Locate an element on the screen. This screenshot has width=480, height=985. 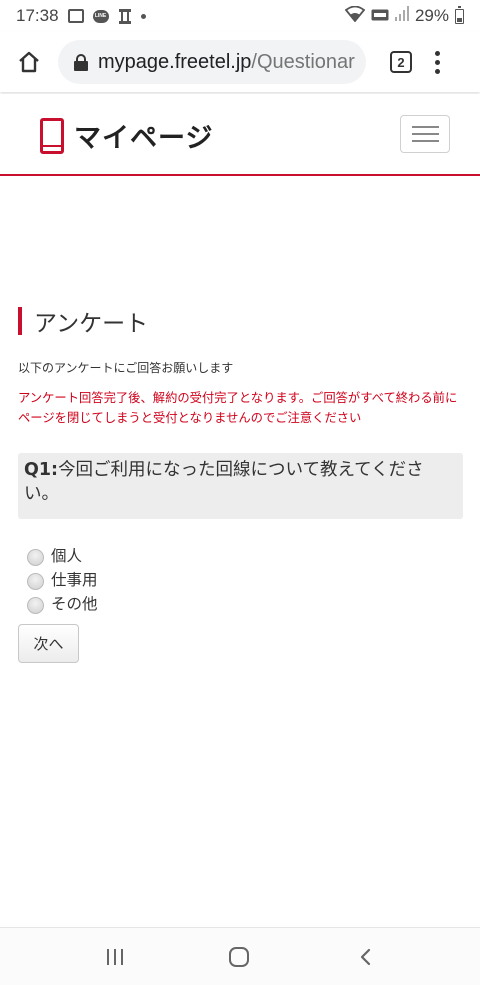
home-icon is located at coordinates (29, 62).